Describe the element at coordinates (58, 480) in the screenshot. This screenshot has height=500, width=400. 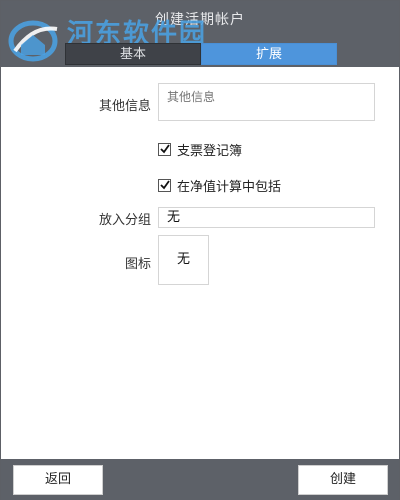
I see `back-button: 返回` at that location.